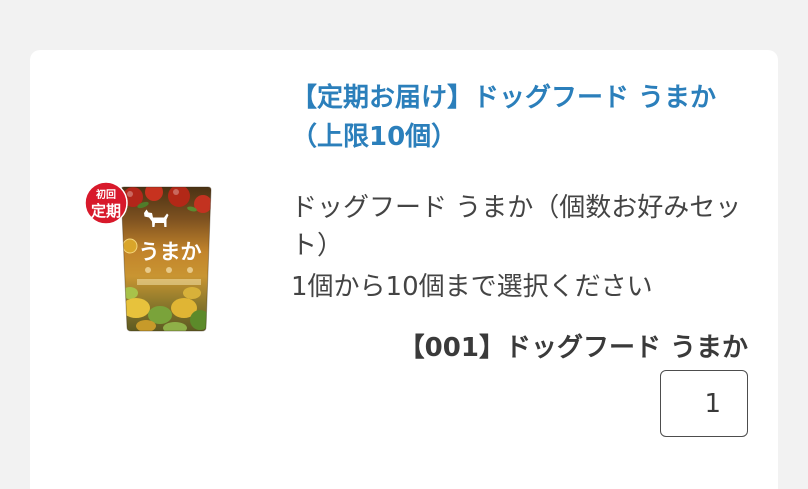 Image resolution: width=808 pixels, height=489 pixels. What do you see at coordinates (516, 227) in the screenshot?
I see `product-description: ドッグフード うまか（個数お好みセット）` at bounding box center [516, 227].